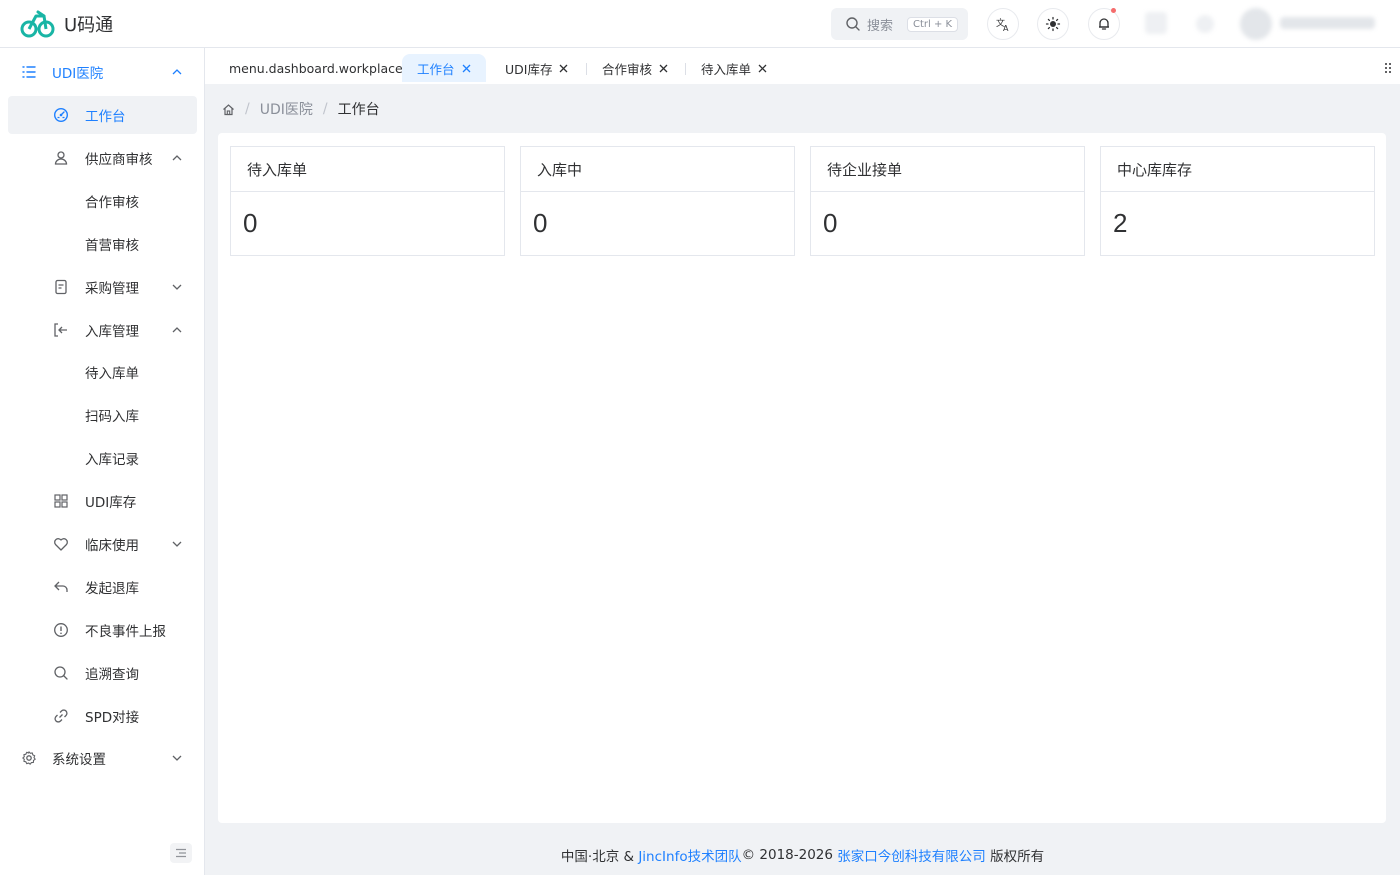 The height and width of the screenshot is (875, 1400). Describe the element at coordinates (37, 24) in the screenshot. I see `logo-icon` at that location.